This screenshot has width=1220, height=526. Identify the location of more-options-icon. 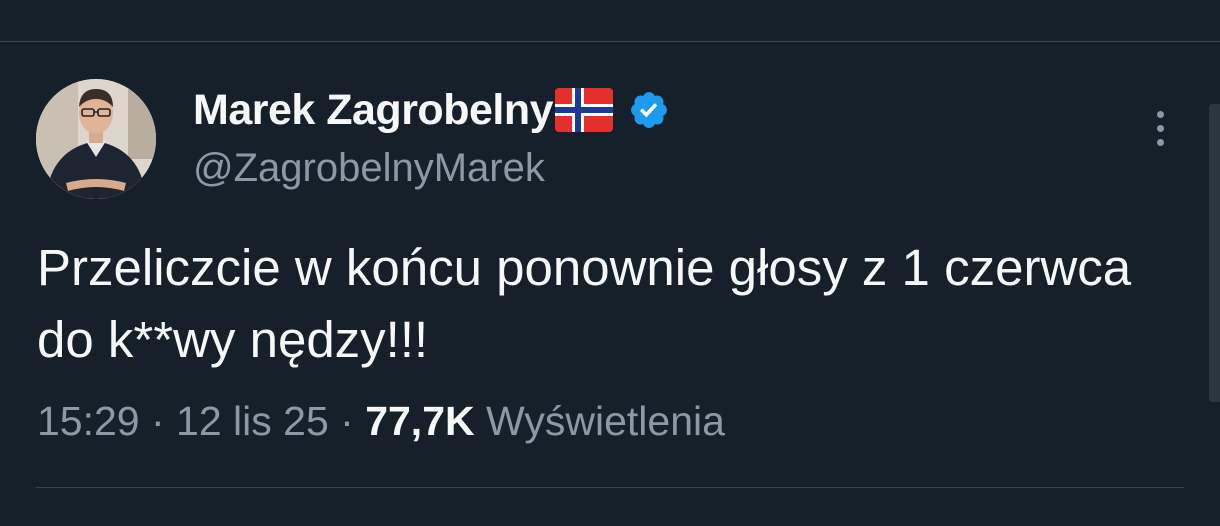
(1160, 128).